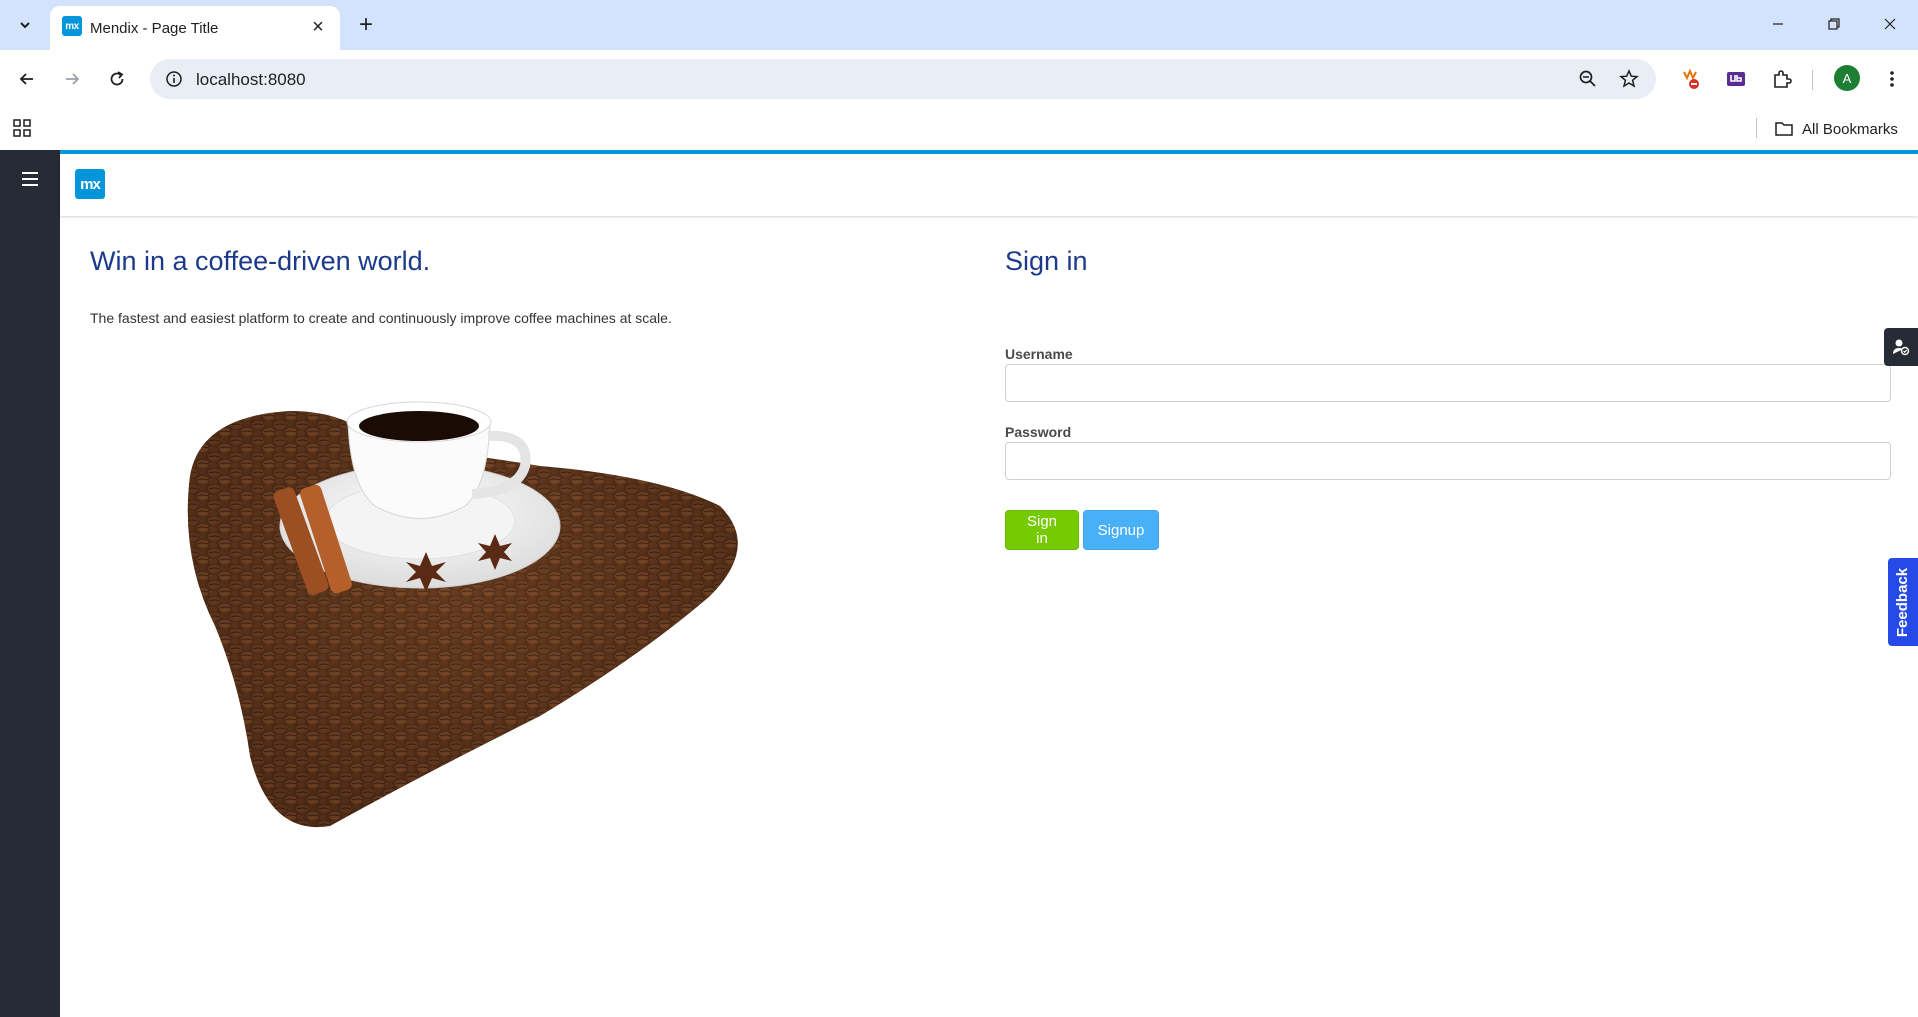 Image resolution: width=1918 pixels, height=1017 pixels. What do you see at coordinates (1784, 129) in the screenshot?
I see `folder-icon` at bounding box center [1784, 129].